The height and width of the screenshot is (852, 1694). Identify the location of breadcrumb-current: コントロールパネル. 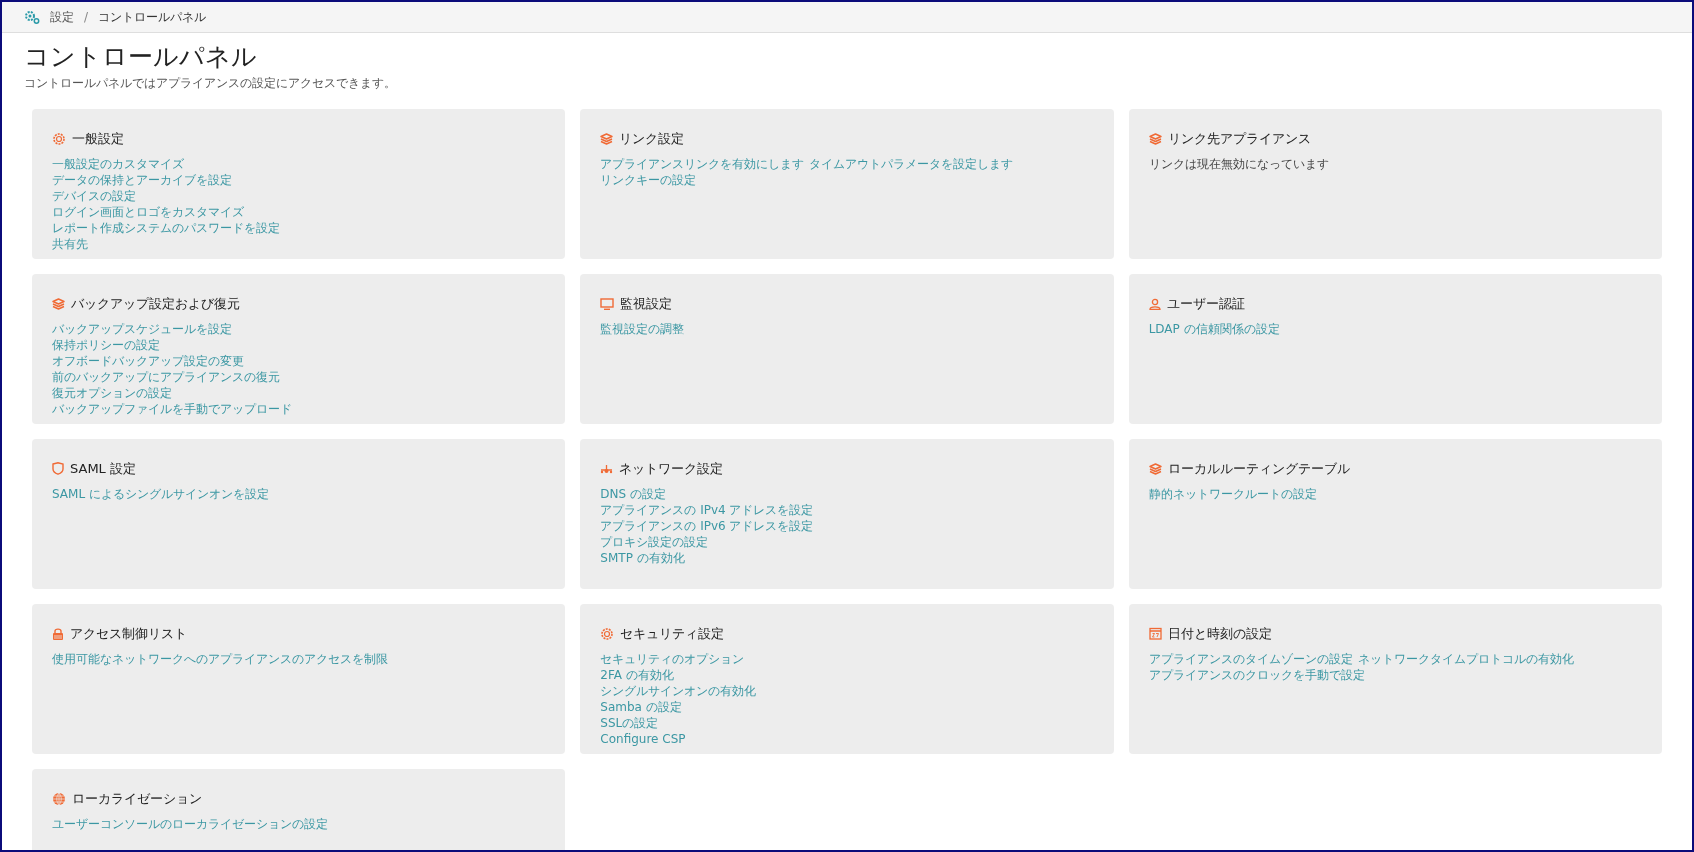
(152, 17).